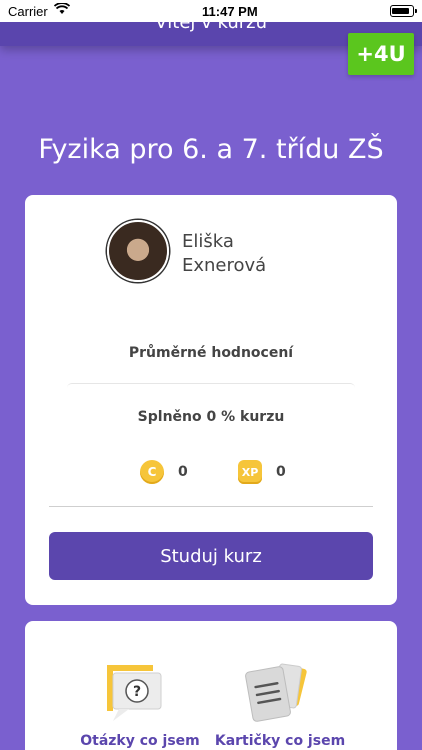 Image resolution: width=422 pixels, height=750 pixels. What do you see at coordinates (280, 741) in the screenshot?
I see `cards-label: Kartičky co jsem` at bounding box center [280, 741].